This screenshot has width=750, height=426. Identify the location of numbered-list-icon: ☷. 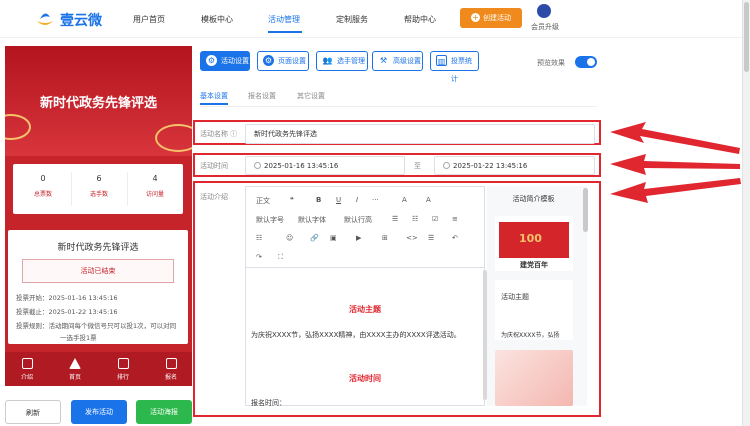
(415, 219).